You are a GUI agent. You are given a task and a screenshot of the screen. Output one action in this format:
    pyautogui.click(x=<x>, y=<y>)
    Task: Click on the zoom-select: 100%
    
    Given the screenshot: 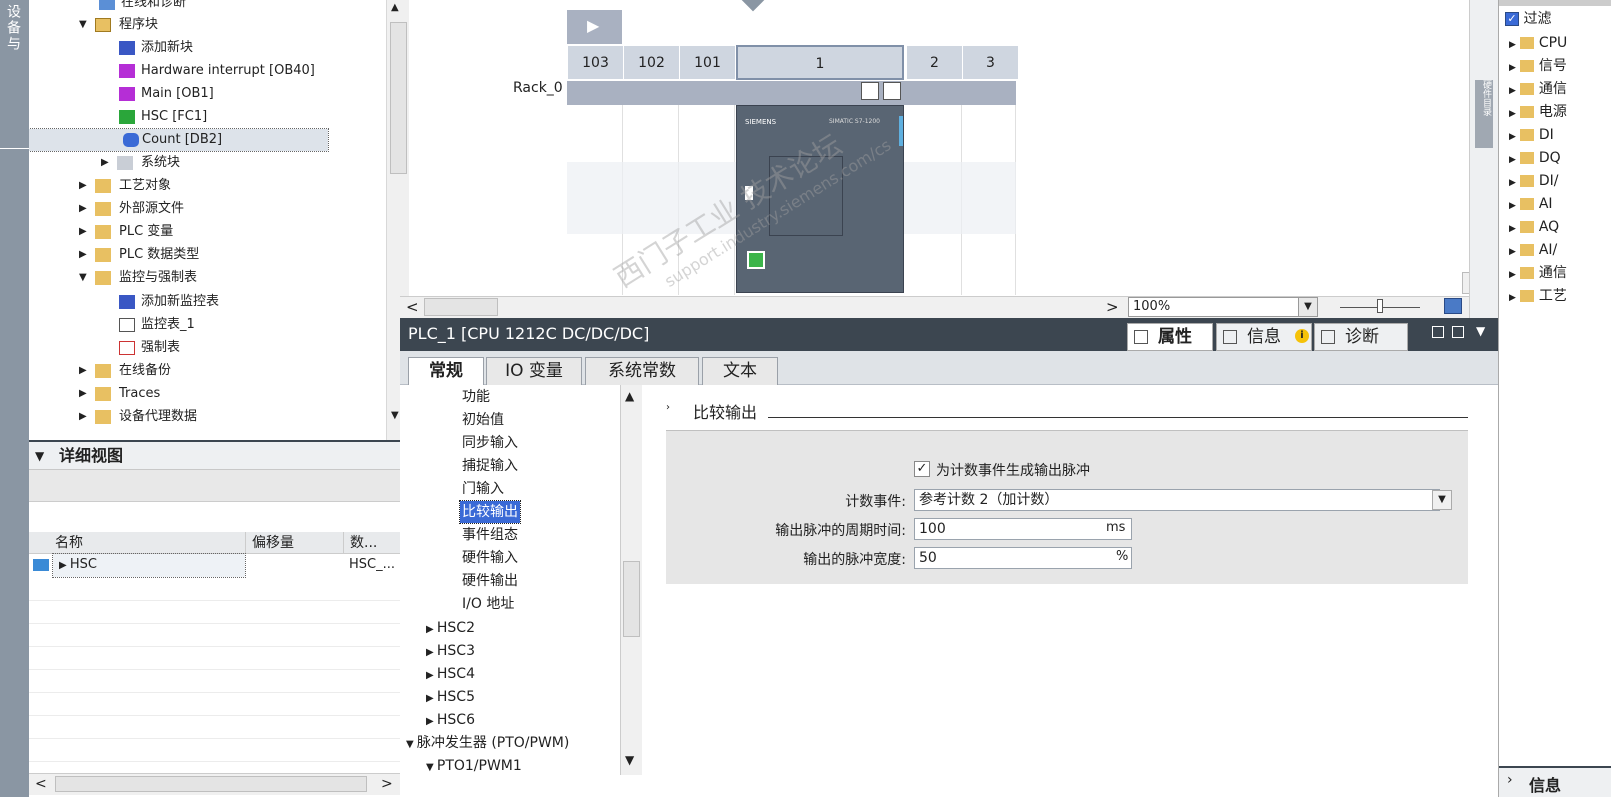 What is the action you would take?
    pyautogui.click(x=1217, y=307)
    